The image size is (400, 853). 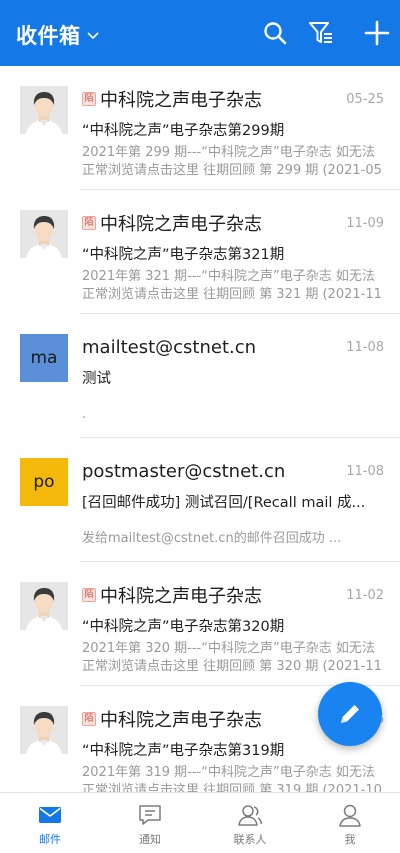 What do you see at coordinates (350, 839) in the screenshot?
I see `nav-label-profile: 我` at bounding box center [350, 839].